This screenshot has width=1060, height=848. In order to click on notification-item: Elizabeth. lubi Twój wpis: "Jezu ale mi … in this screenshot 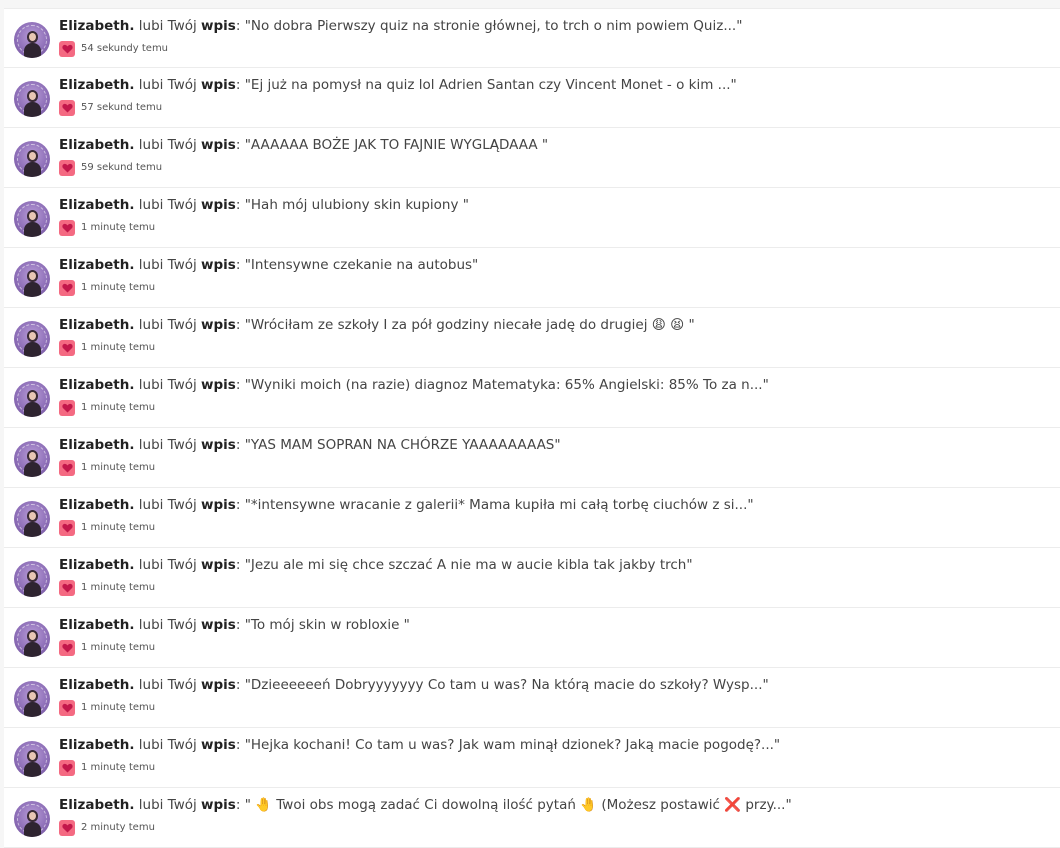, I will do `click(532, 578)`.